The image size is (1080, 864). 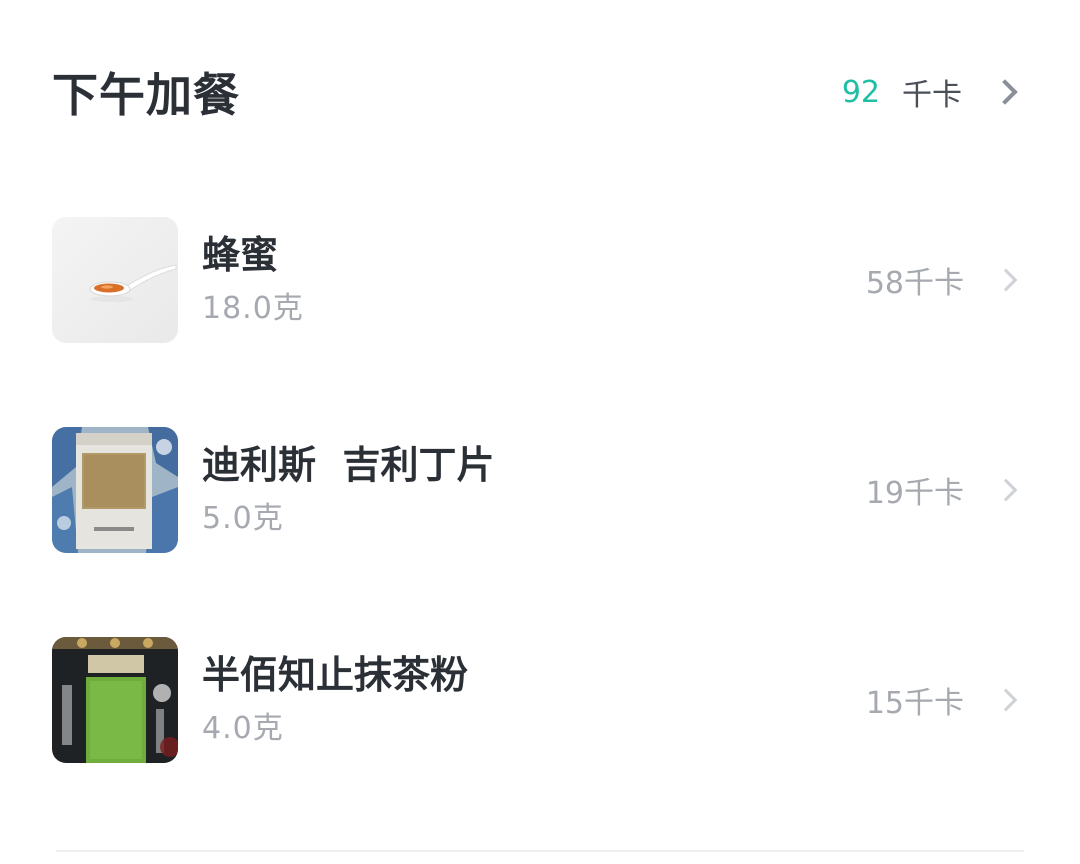 I want to click on food-kcal: 19千卡, so click(x=914, y=493).